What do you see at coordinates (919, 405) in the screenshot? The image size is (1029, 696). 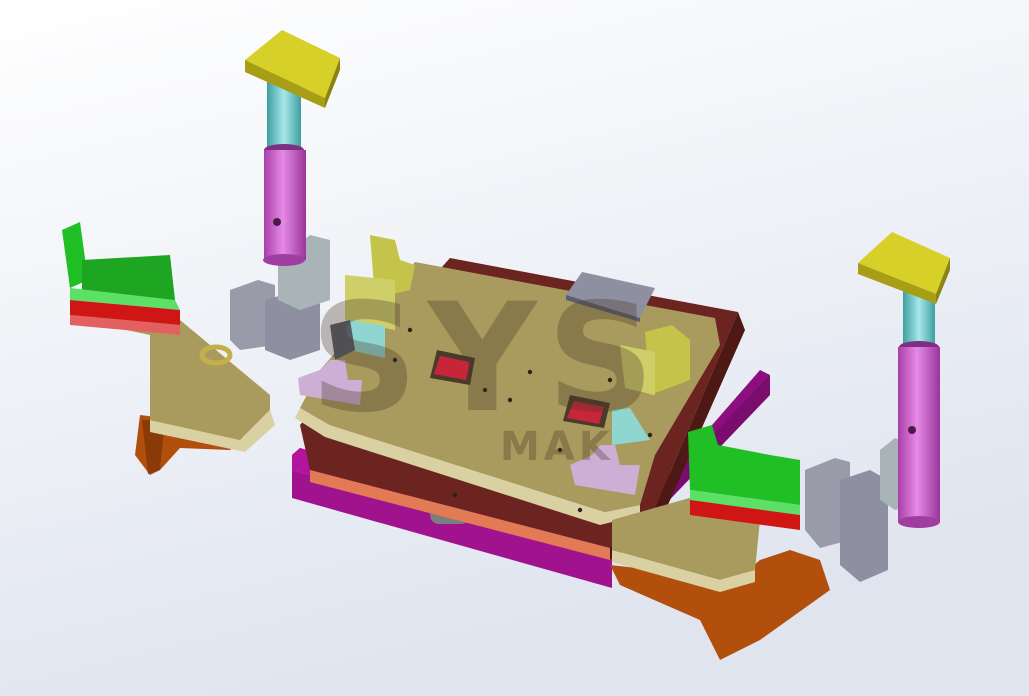 I see `right-cylinder` at bounding box center [919, 405].